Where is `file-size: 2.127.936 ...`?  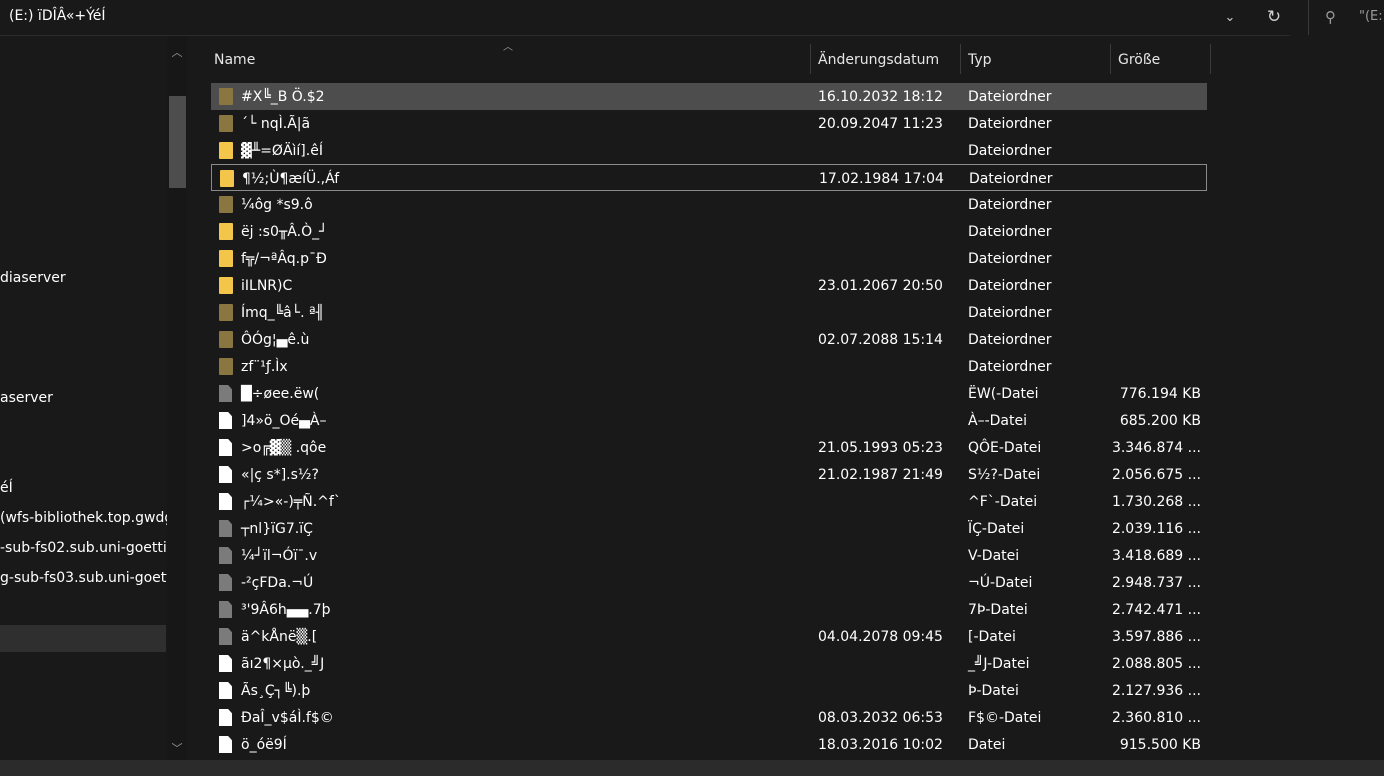
file-size: 2.127.936 ... is located at coordinates (1156, 691).